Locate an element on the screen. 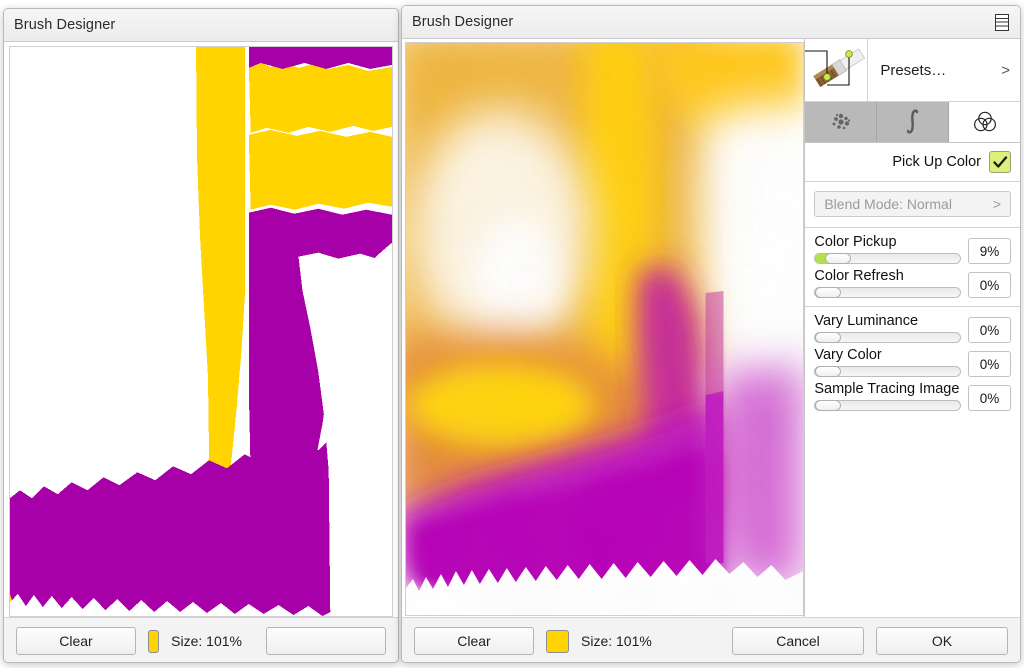  slider-track-color-refresh is located at coordinates (887, 292).